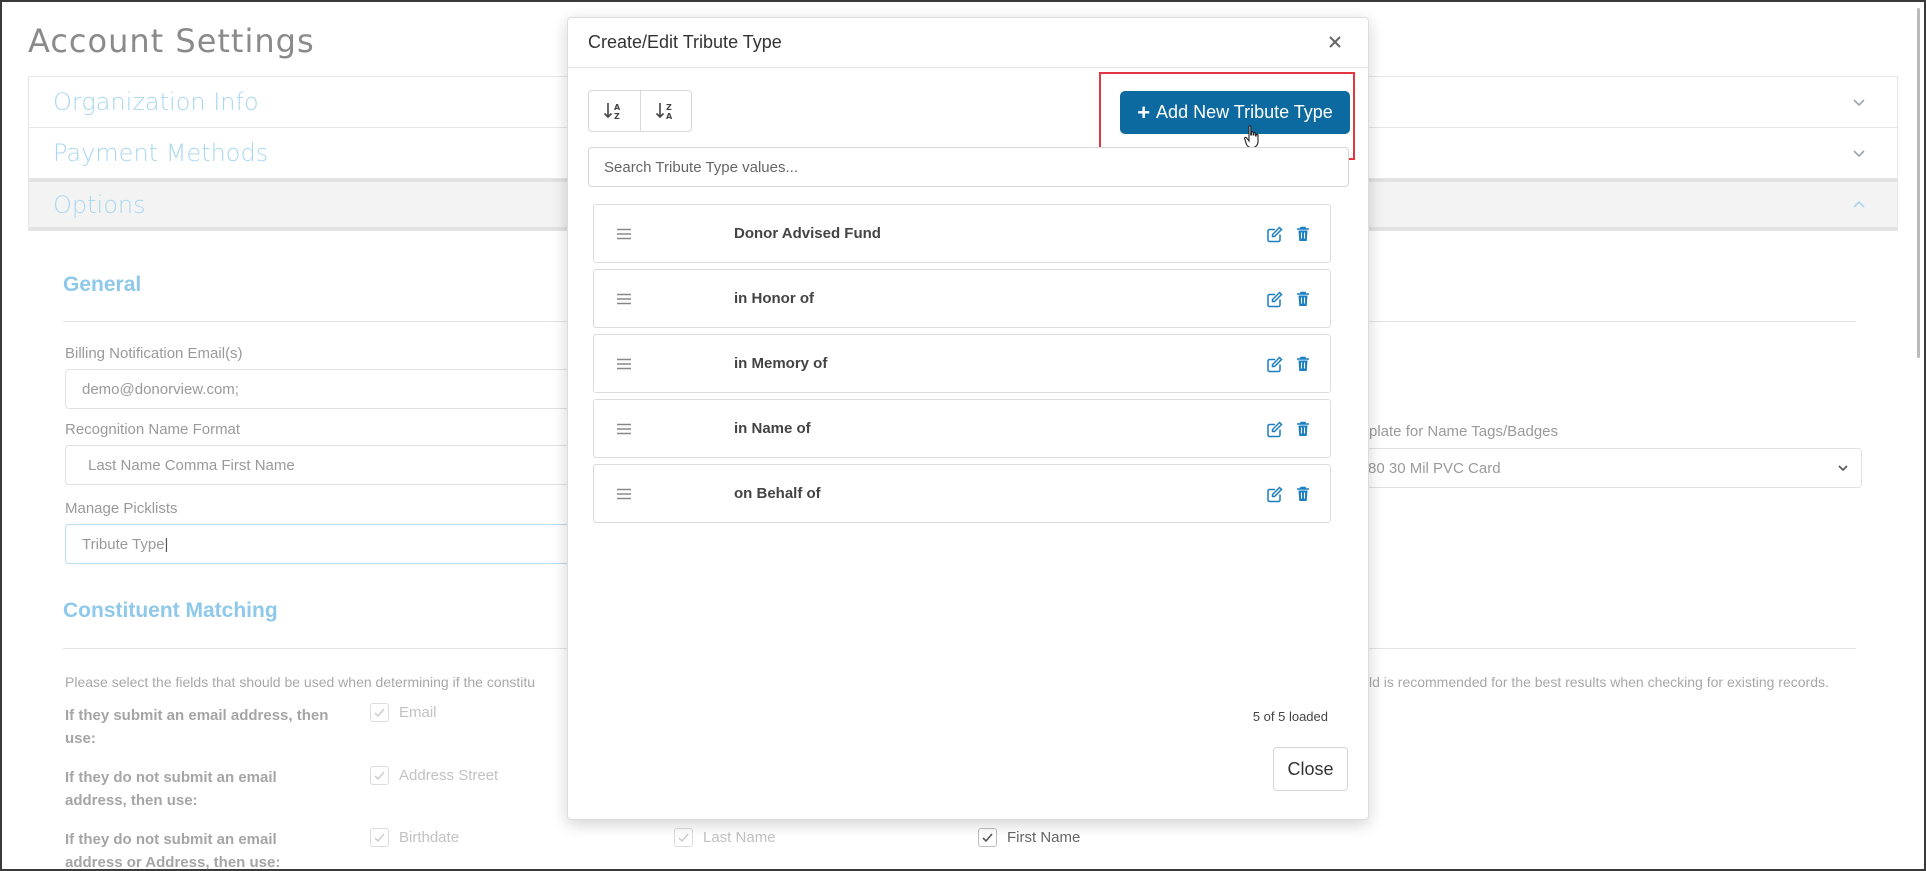  I want to click on rule-email-label-line2: use:, so click(80, 738).